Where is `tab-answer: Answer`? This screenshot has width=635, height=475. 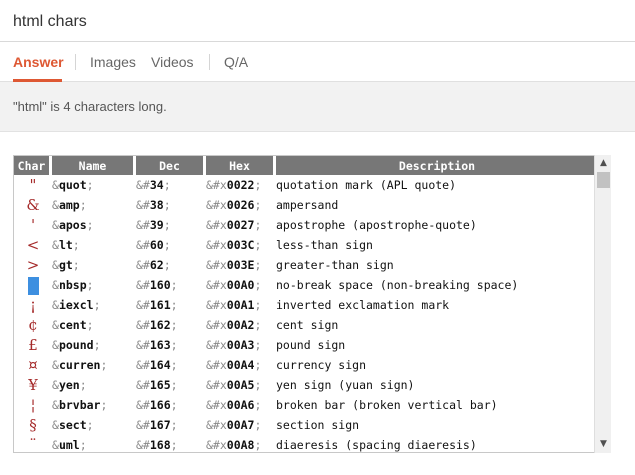 tab-answer: Answer is located at coordinates (38, 62).